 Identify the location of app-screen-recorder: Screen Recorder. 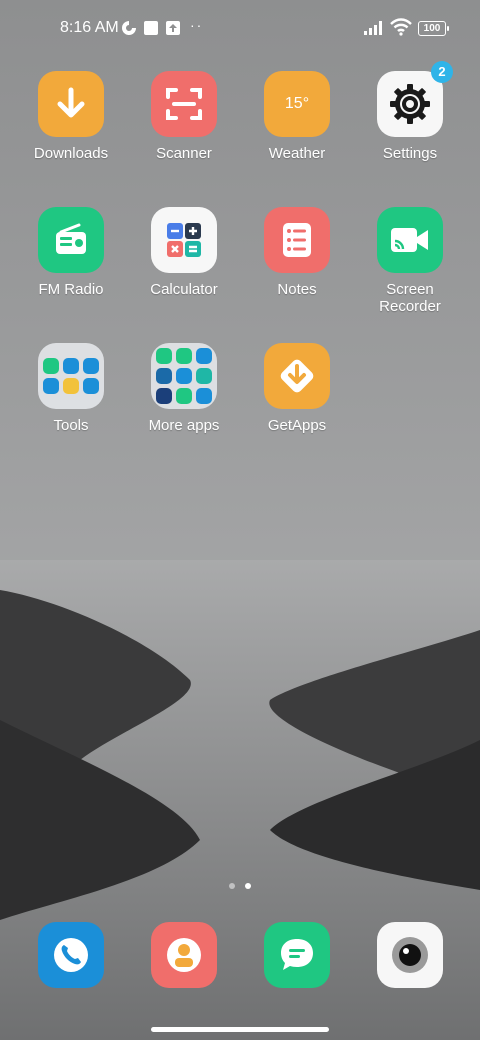
(410, 261).